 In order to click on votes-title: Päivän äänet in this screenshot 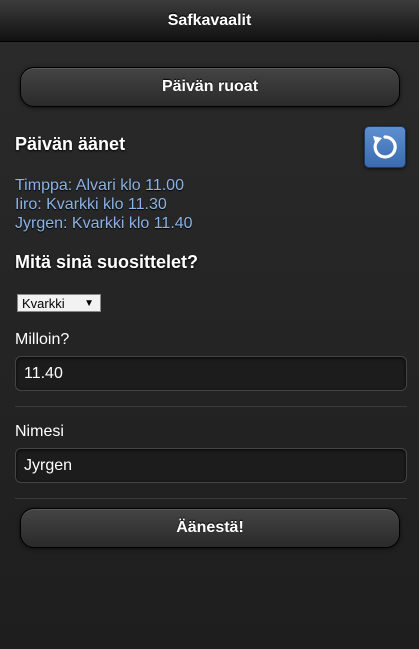, I will do `click(70, 144)`.